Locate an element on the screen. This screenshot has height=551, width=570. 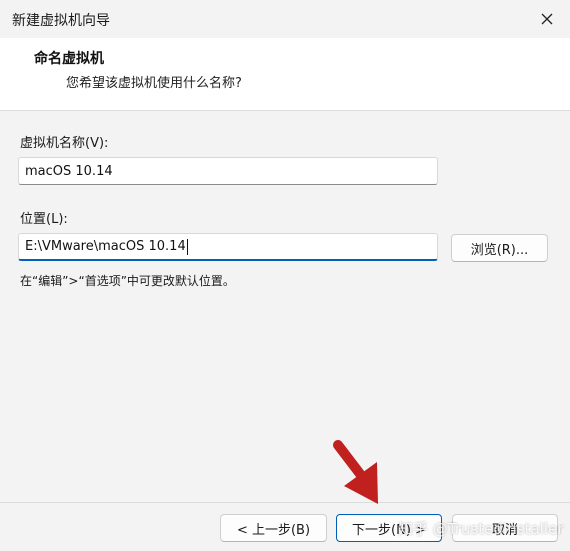
arrow-shaft is located at coordinates (354, 466).